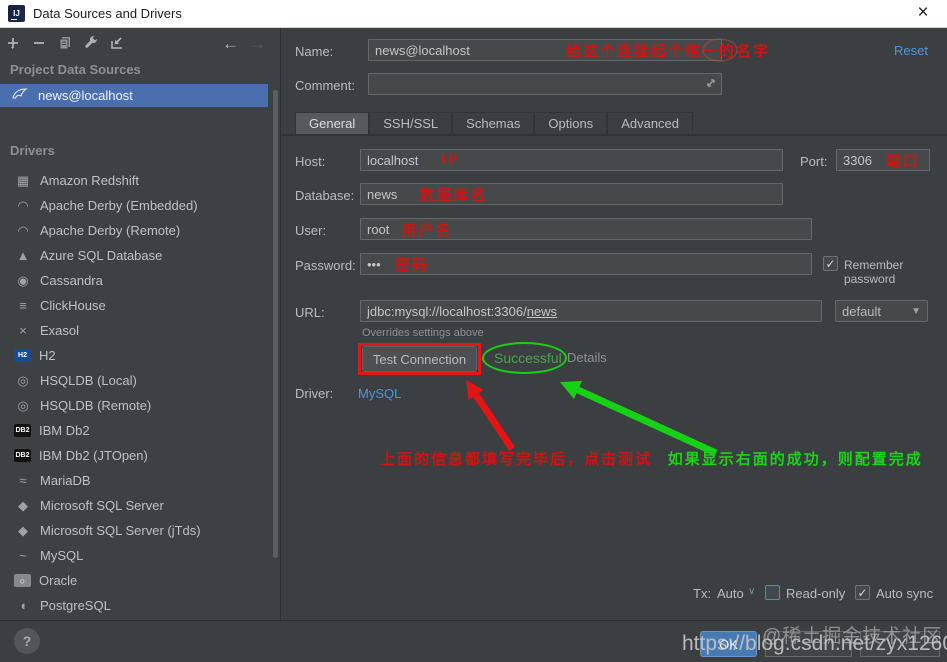  I want to click on caption-green-text: 如果显示右面的成功，则配置完成, so click(795, 460).